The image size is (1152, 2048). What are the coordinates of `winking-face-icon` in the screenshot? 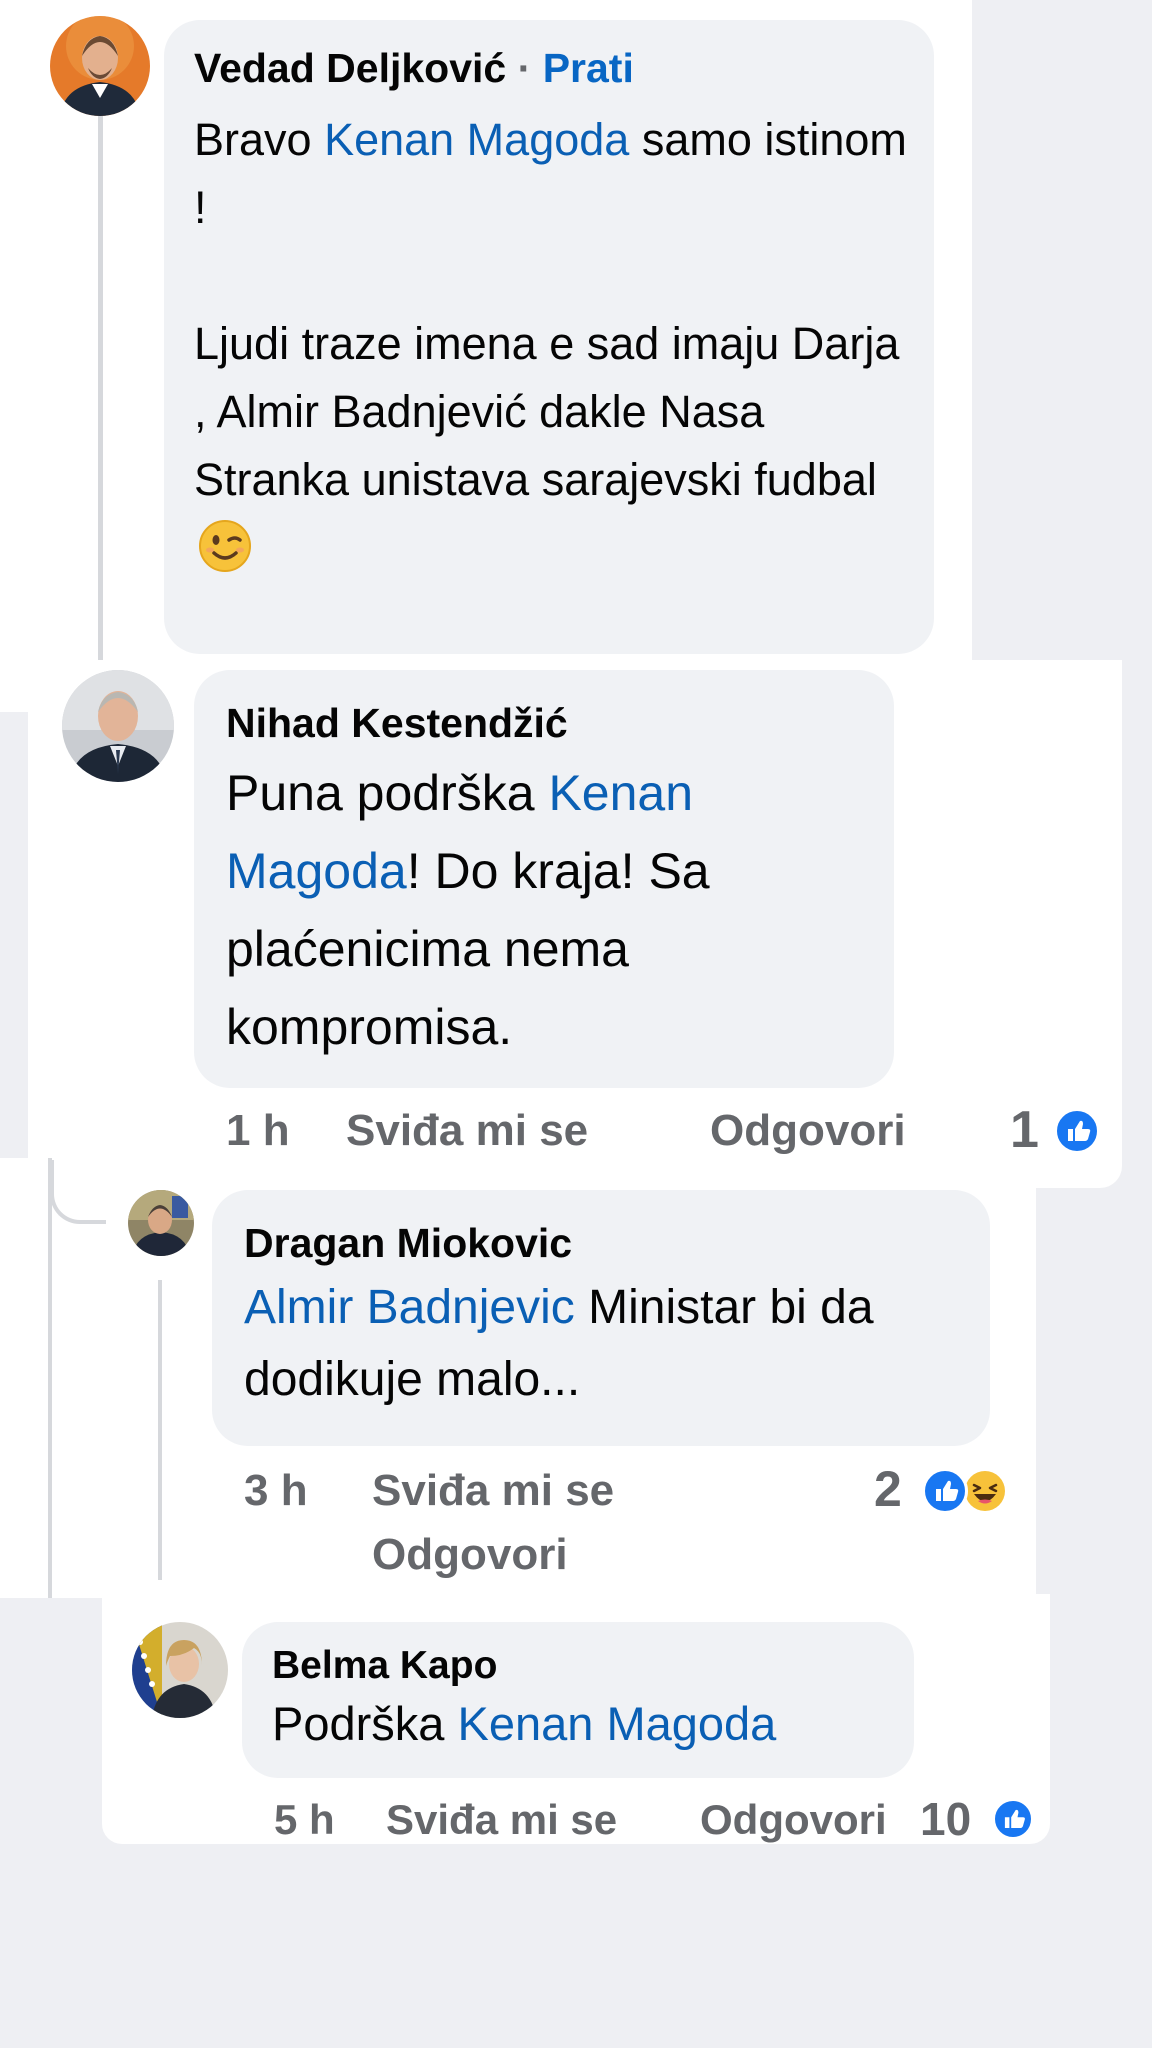 It's located at (225, 546).